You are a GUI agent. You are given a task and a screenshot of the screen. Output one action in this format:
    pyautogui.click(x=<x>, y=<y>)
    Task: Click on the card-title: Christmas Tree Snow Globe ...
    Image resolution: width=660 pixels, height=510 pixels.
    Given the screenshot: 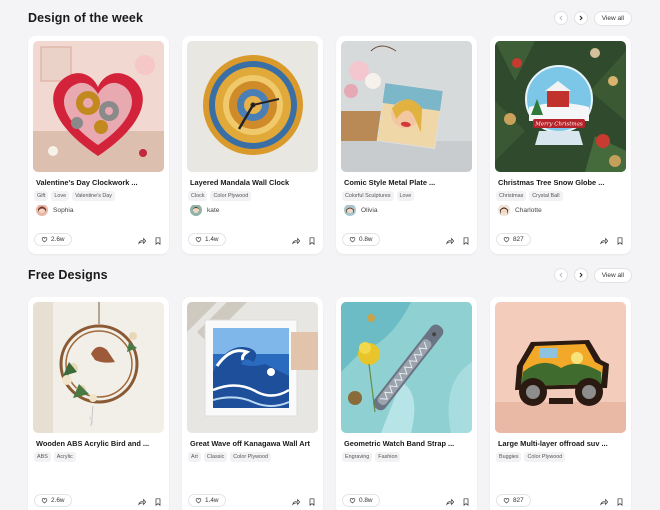 What is the action you would take?
    pyautogui.click(x=551, y=182)
    